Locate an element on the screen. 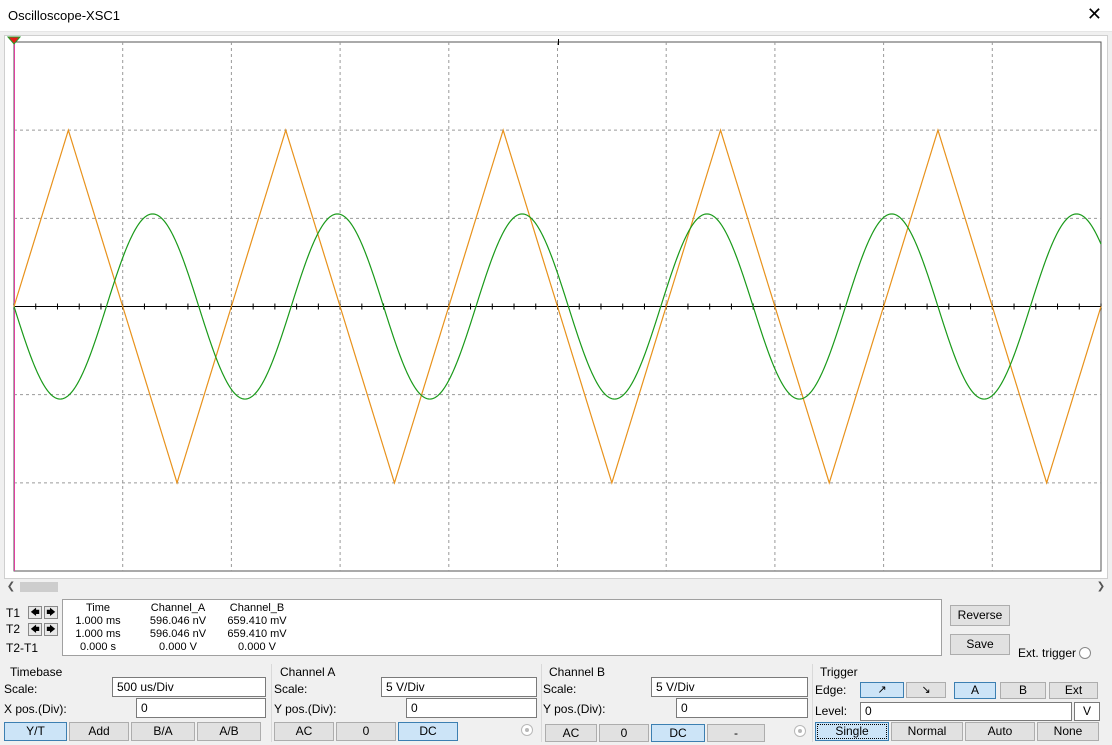 The image size is (1112, 745). channel-a-scale-label: Scale: is located at coordinates (291, 689).